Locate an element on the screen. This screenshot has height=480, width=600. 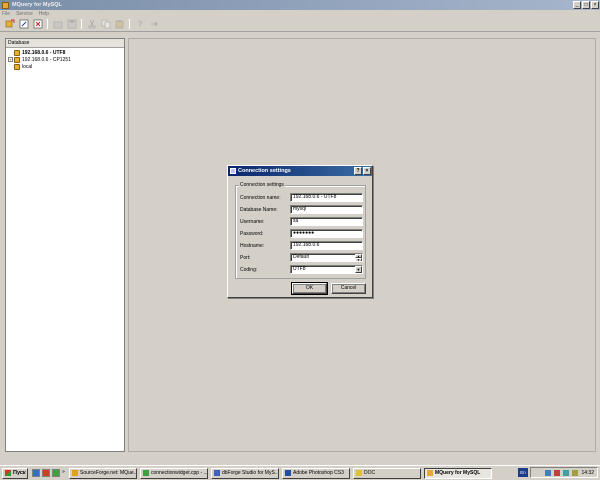
tree-item-label: 192.168.0.6 - UTF8 is located at coordinates (44, 52).